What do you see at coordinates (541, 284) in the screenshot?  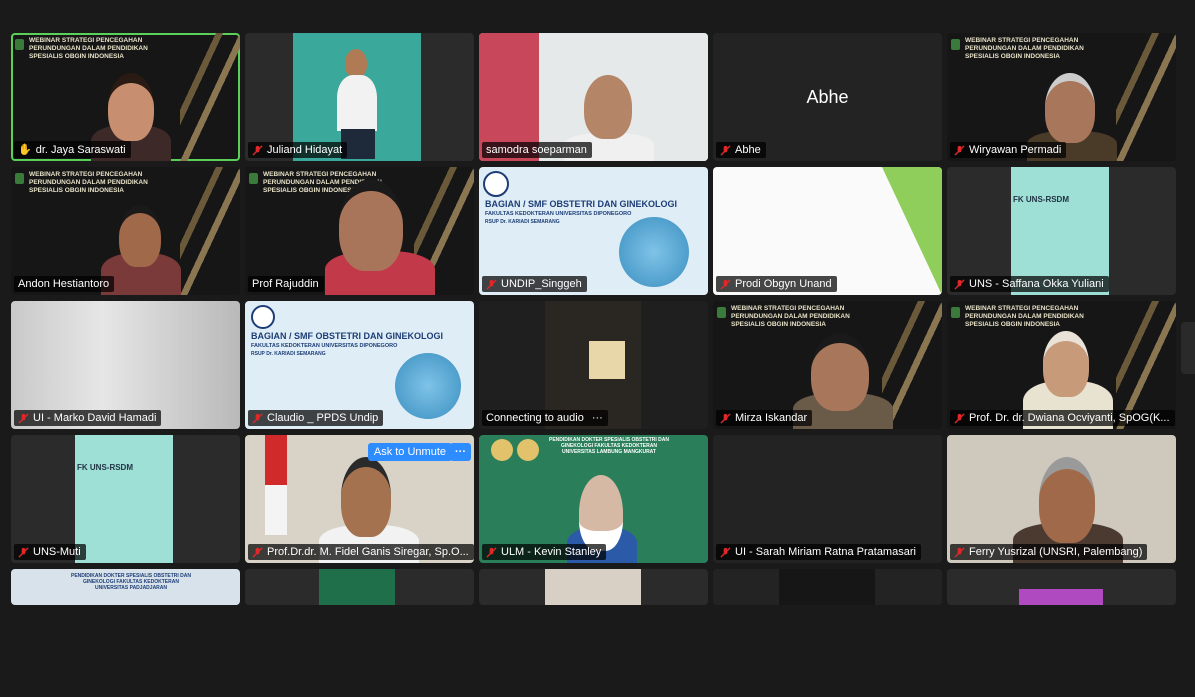 I see `participant-name: UNDIP_Singgeh` at bounding box center [541, 284].